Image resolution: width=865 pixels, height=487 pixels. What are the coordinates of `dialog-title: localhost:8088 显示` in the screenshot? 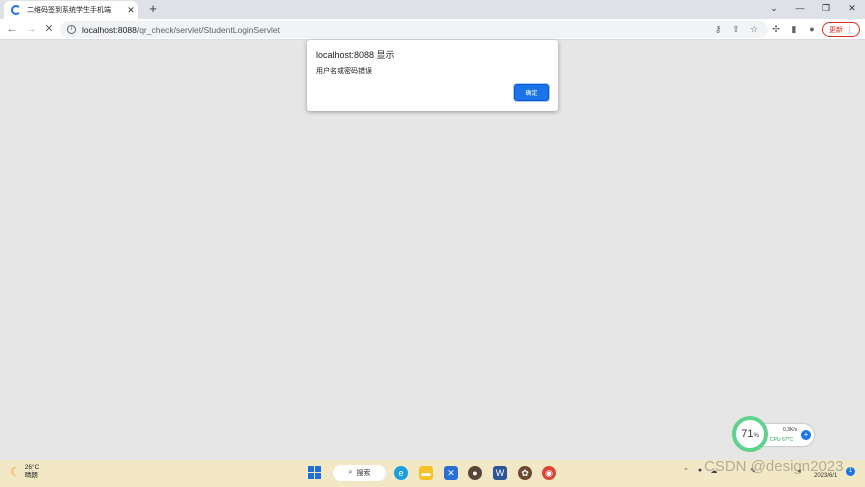 It's located at (355, 55).